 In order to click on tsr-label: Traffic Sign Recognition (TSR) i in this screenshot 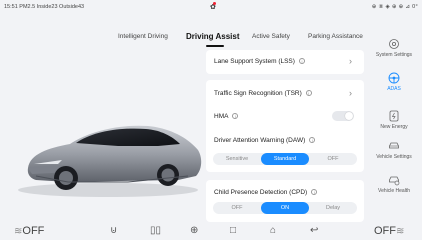, I will do `click(263, 93)`.